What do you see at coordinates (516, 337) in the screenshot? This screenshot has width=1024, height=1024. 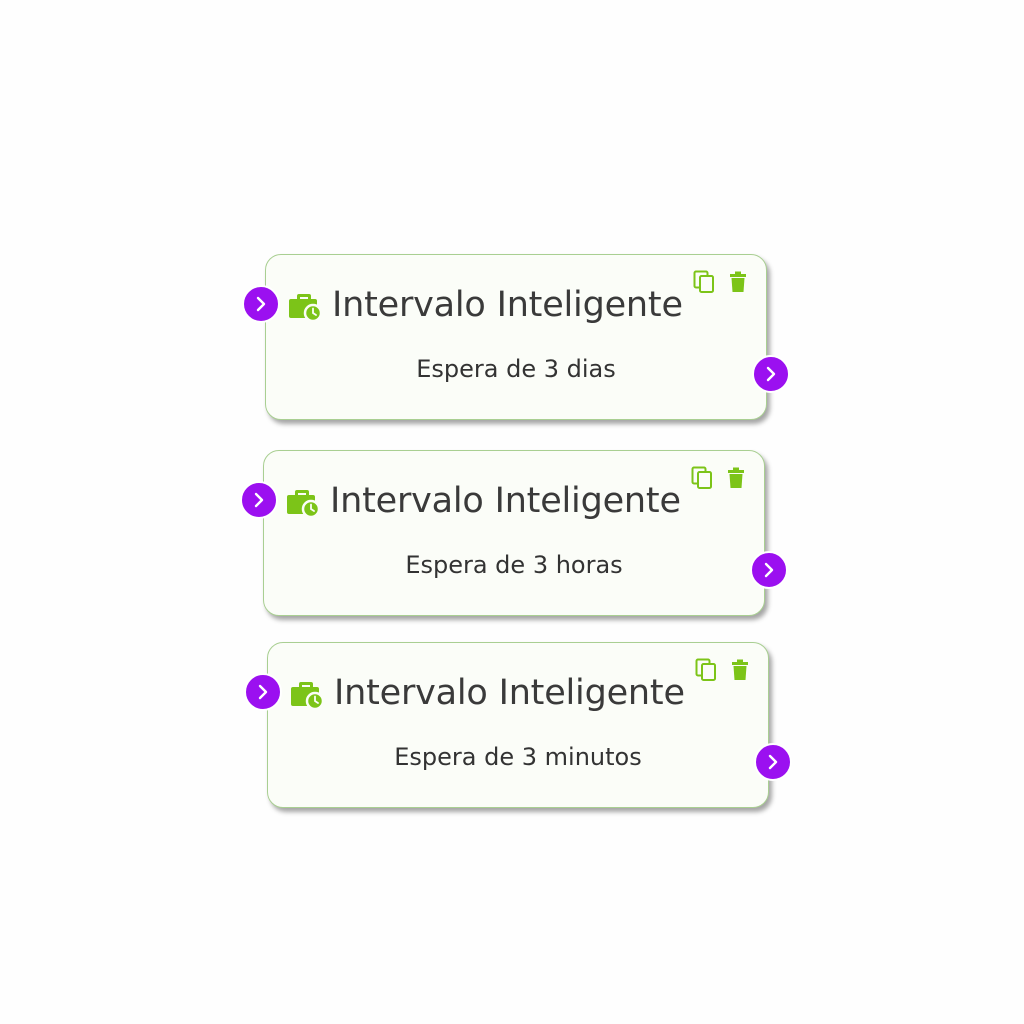 I see `flow-node-wait: Intervalo Inteligente Espera de 3 dias` at bounding box center [516, 337].